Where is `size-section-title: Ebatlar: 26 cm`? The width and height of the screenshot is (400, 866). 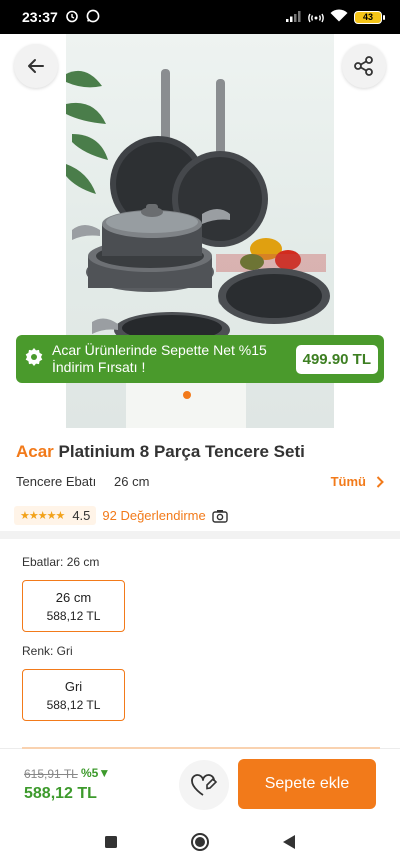 size-section-title: Ebatlar: 26 cm is located at coordinates (61, 562).